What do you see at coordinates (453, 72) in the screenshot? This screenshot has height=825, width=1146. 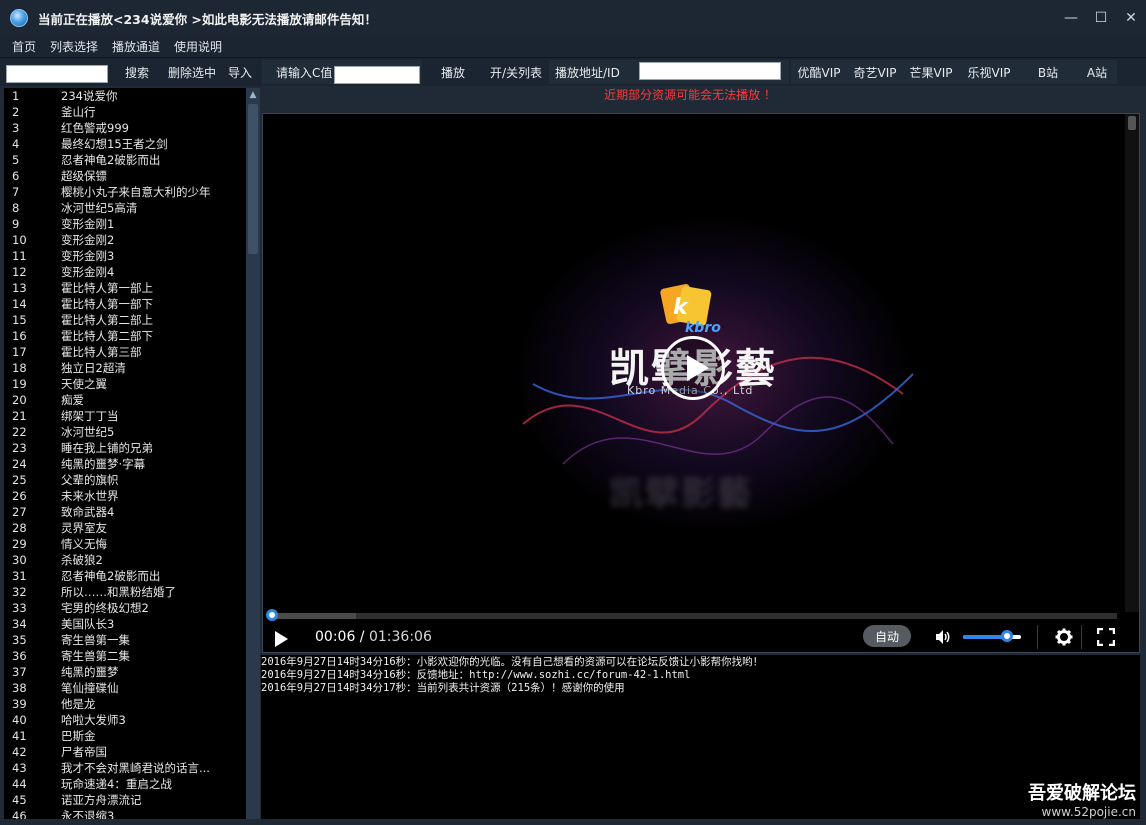 I see `play-button: 播放` at bounding box center [453, 72].